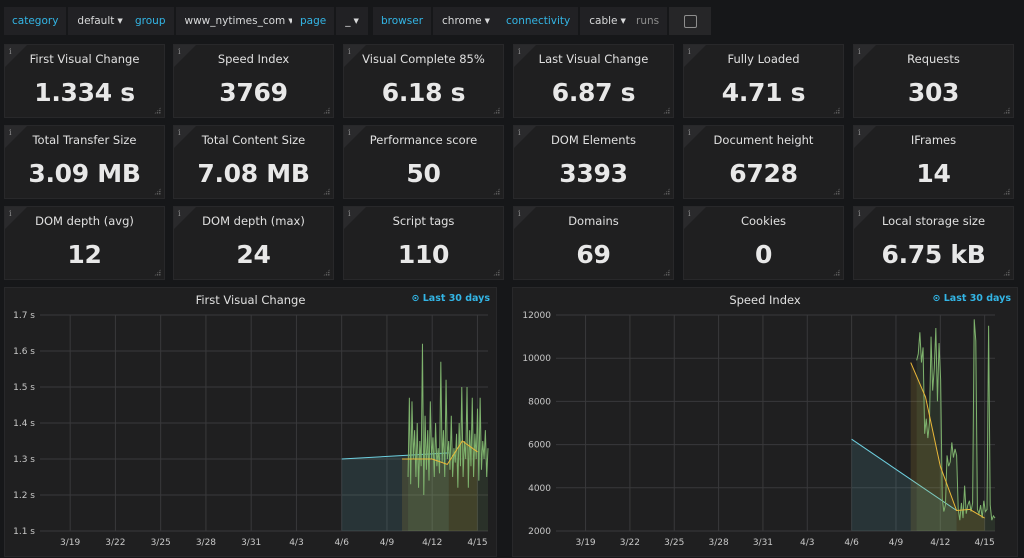 The width and height of the screenshot is (1024, 558). What do you see at coordinates (24, 460) in the screenshot?
I see `y-tick-label: 1.3 s` at bounding box center [24, 460].